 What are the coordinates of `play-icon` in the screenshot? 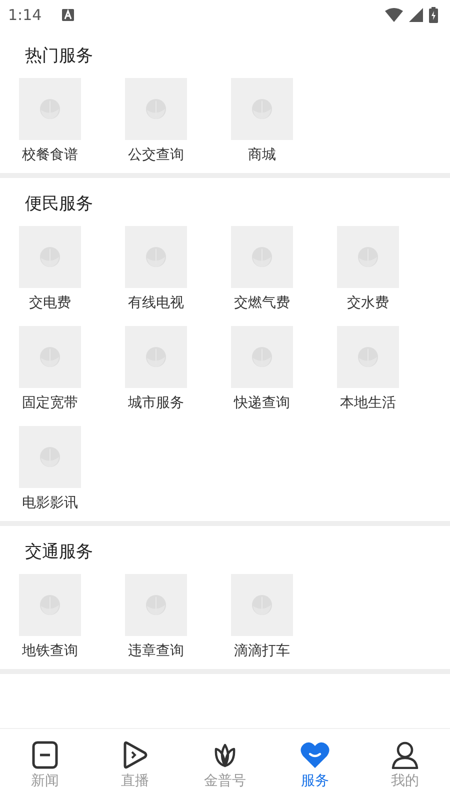 It's located at (135, 754).